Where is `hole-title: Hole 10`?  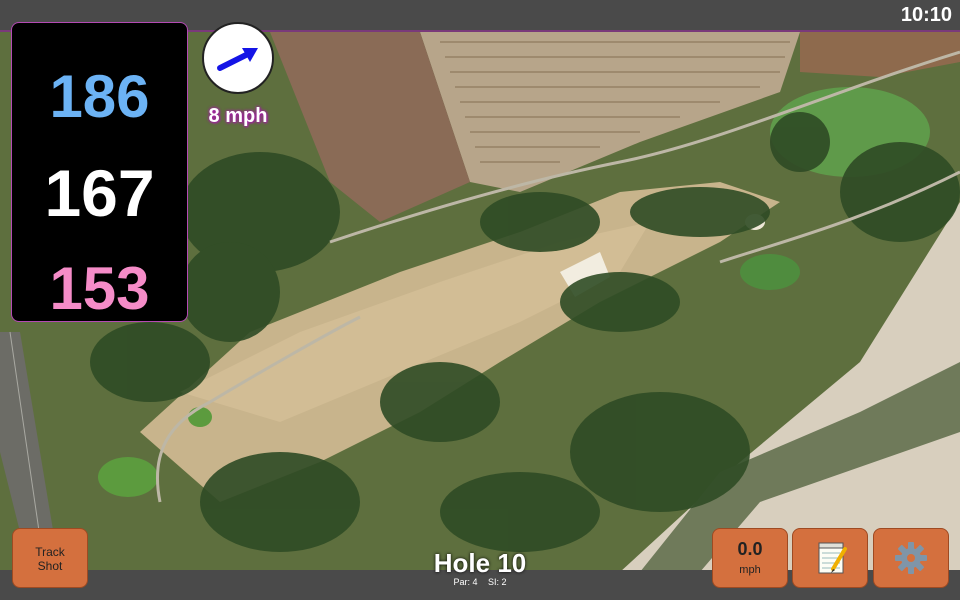 hole-title: Hole 10 is located at coordinates (480, 563).